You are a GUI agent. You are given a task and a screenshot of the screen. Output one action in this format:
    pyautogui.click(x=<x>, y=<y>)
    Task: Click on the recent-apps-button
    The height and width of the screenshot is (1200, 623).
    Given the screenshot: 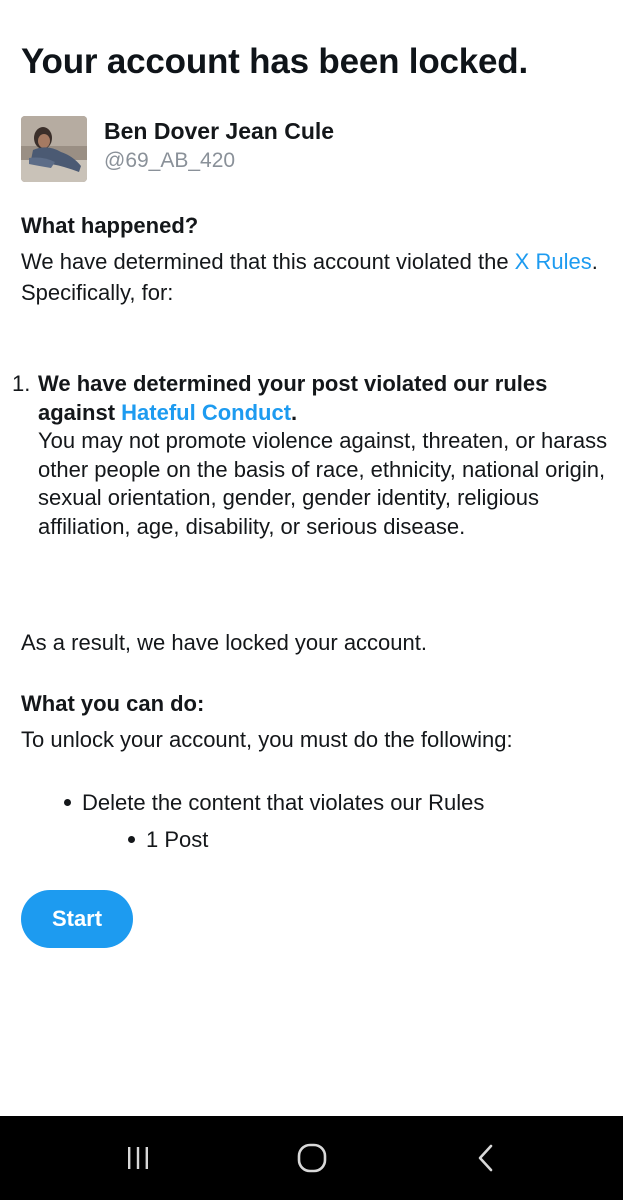 What is the action you would take?
    pyautogui.click(x=138, y=1158)
    